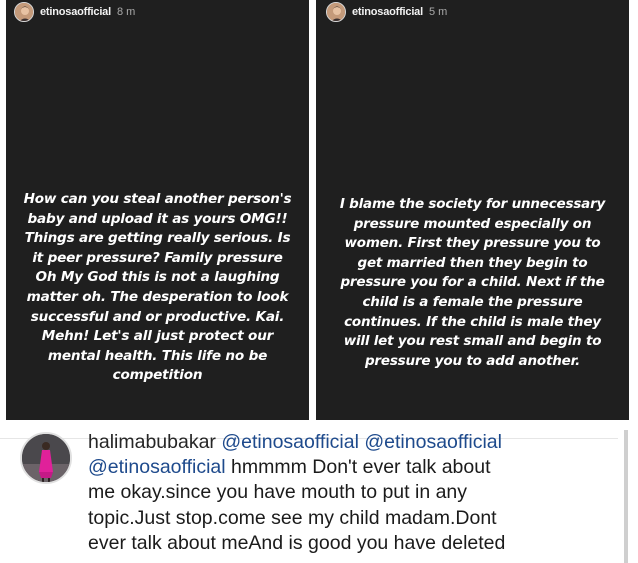  I want to click on story-text-line: Mehn! Let's all just protect our, so click(157, 336).